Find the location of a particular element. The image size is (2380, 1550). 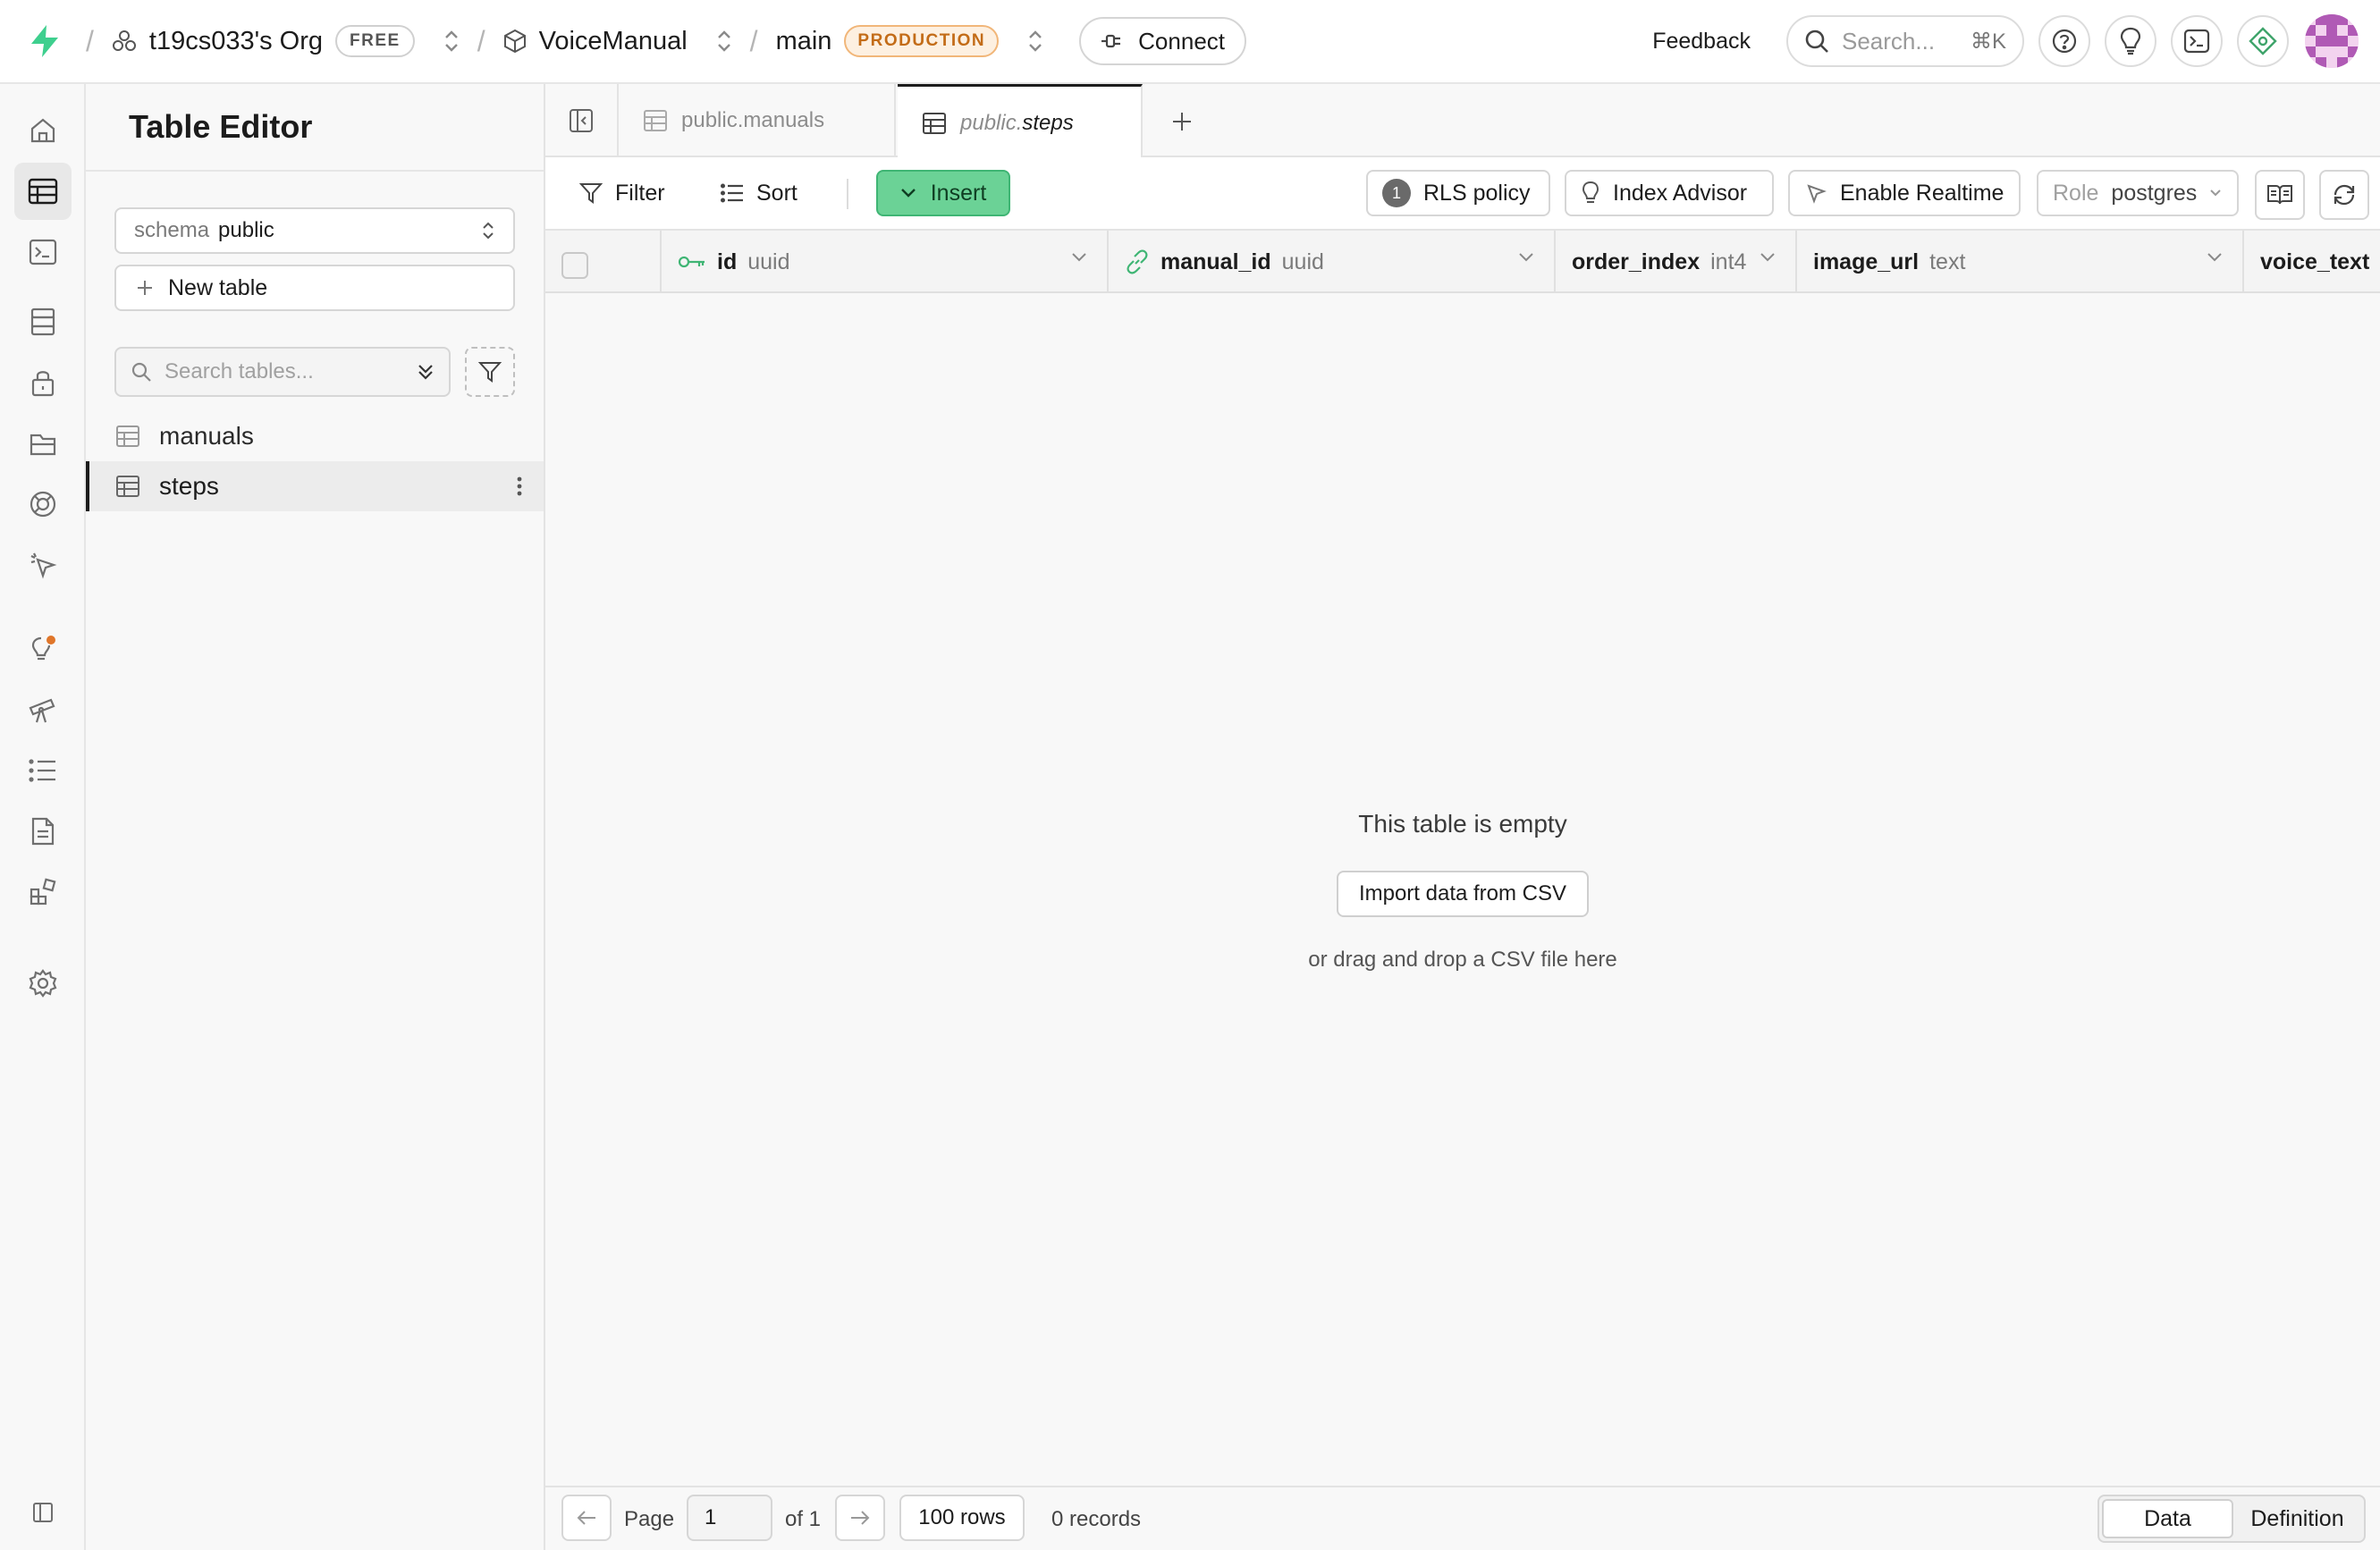

terminal-button is located at coordinates (2197, 41).